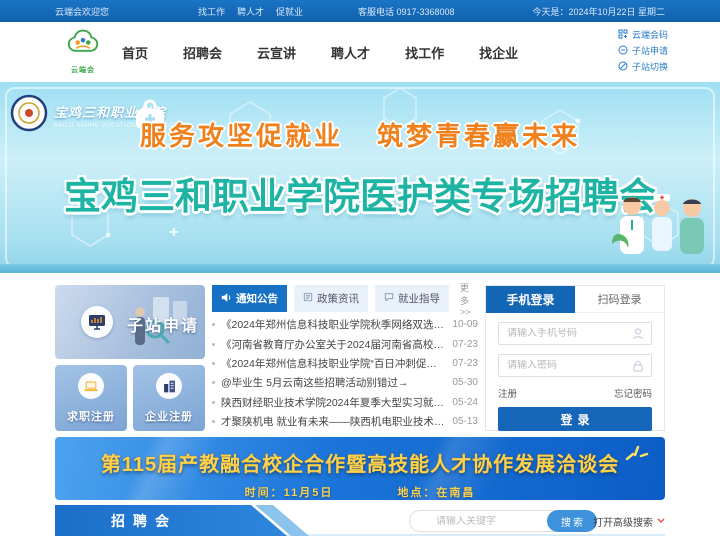  What do you see at coordinates (315, 383) in the screenshot?
I see `notice-title: @毕业生 5月云南这些招聘活动别错过→` at bounding box center [315, 383].